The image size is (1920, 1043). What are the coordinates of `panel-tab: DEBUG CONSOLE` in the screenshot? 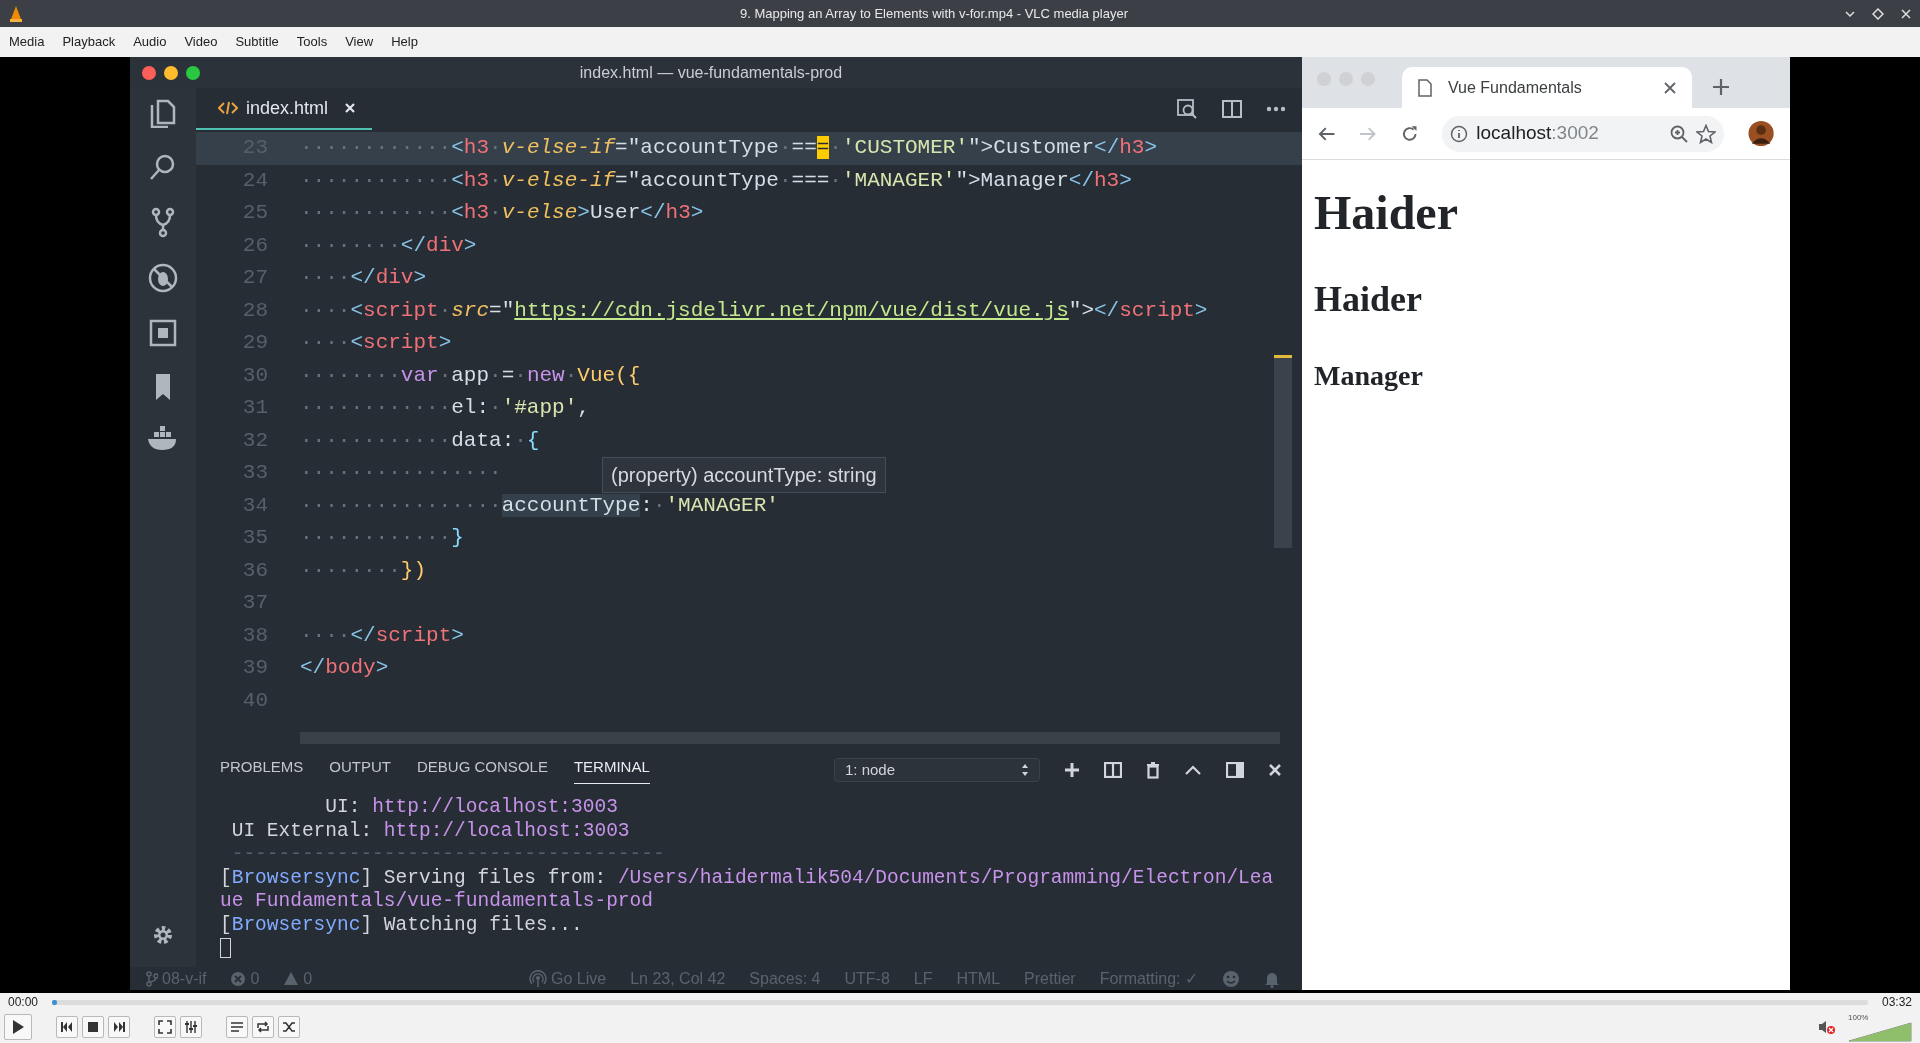 It's located at (482, 770).